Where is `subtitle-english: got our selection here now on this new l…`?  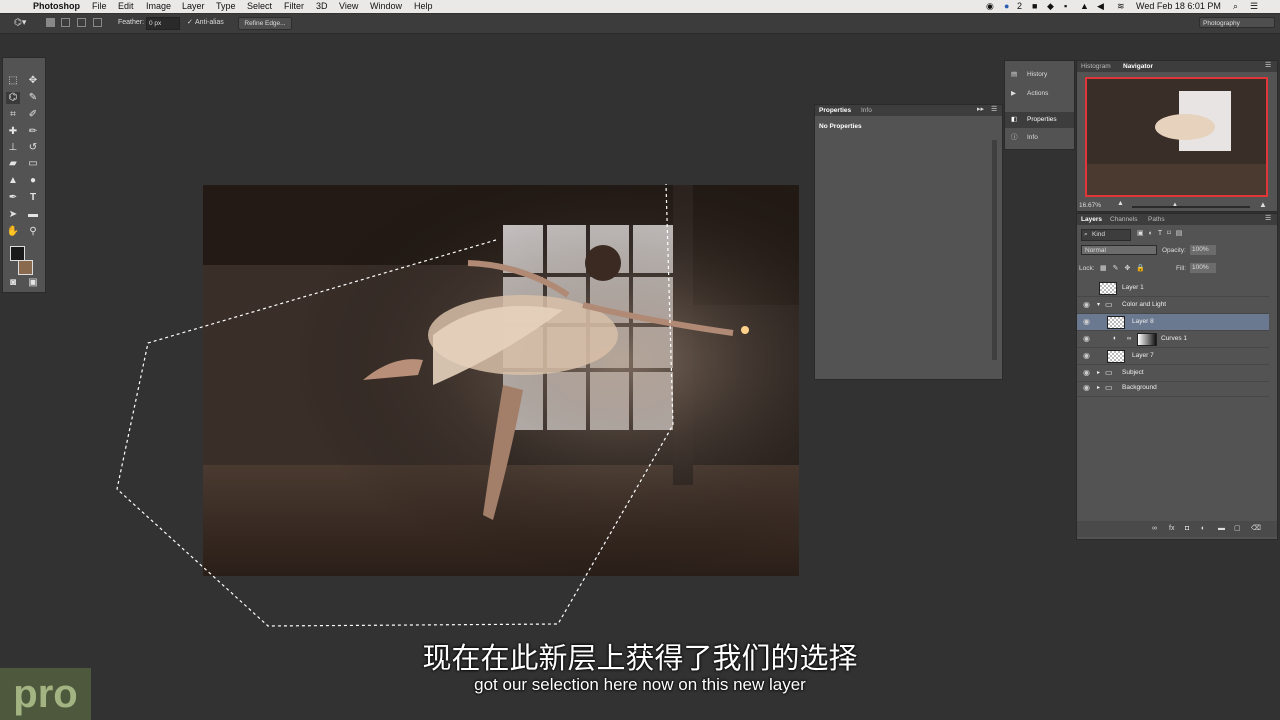 subtitle-english: got our selection here now on this new l… is located at coordinates (640, 684).